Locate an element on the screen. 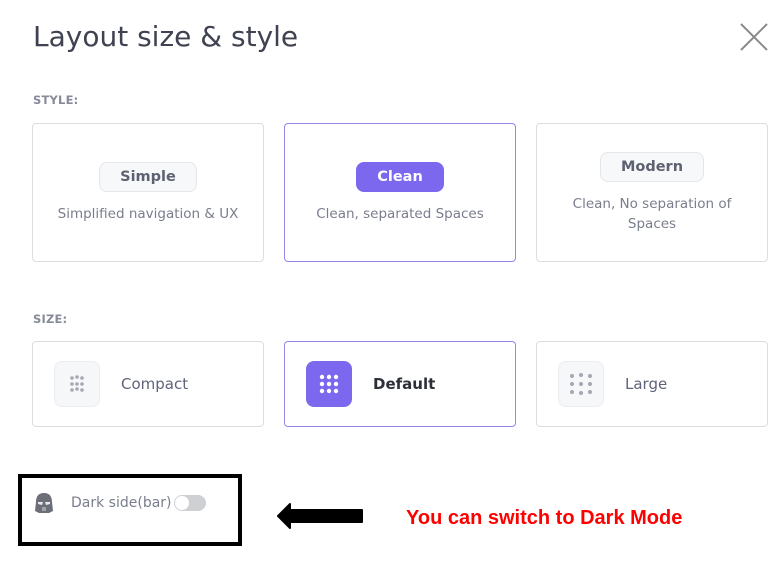 Image resolution: width=781 pixels, height=570 pixels. dark-sidebar-toggle is located at coordinates (189, 503).